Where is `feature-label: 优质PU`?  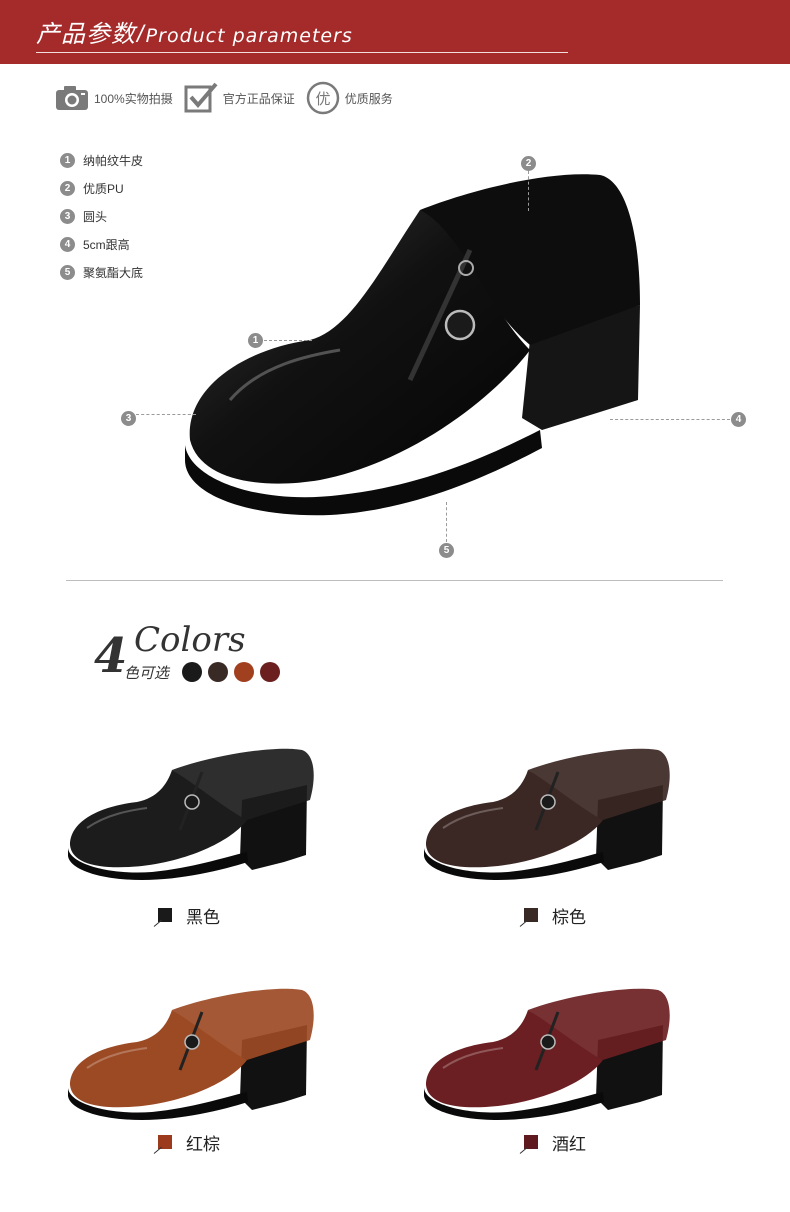
feature-label: 优质PU is located at coordinates (103, 188).